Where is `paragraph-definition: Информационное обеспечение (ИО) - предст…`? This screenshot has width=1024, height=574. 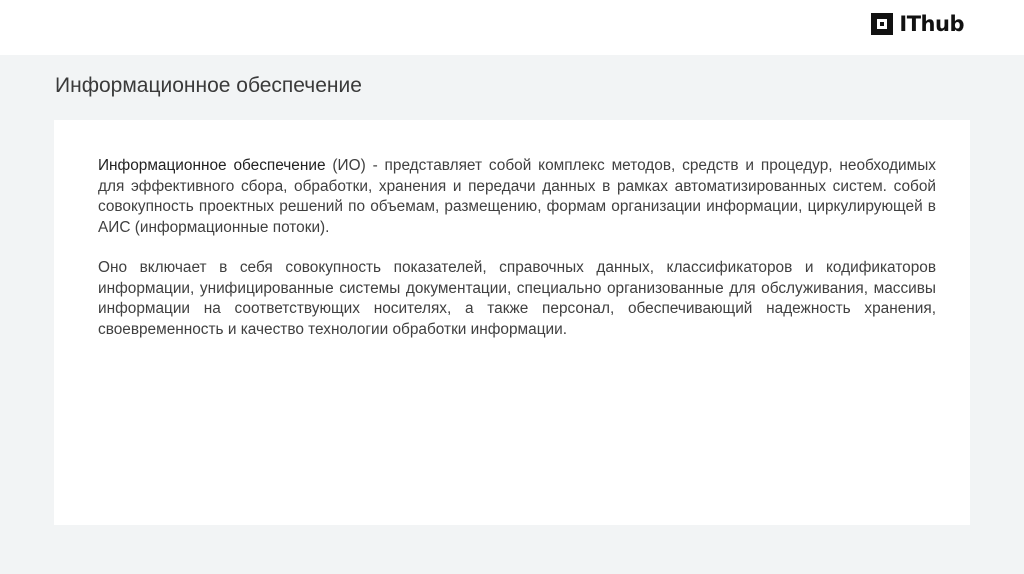 paragraph-definition: Информационное обеспечение (ИО) - предст… is located at coordinates (517, 197).